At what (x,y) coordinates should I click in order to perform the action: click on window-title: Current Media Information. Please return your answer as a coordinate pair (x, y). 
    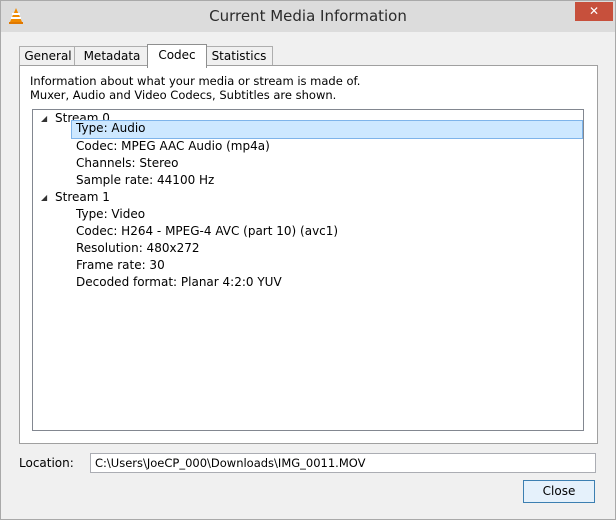
    Looking at the image, I should click on (308, 16).